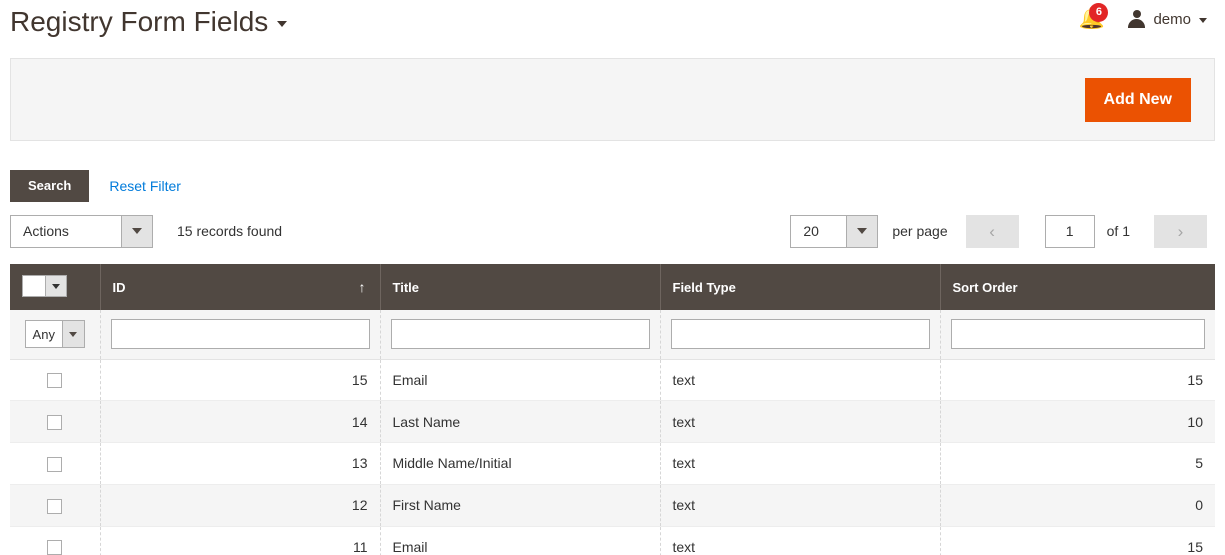 The image size is (1225, 555). Describe the element at coordinates (1077, 287) in the screenshot. I see `column-header-sort-order: Sort Order` at that location.